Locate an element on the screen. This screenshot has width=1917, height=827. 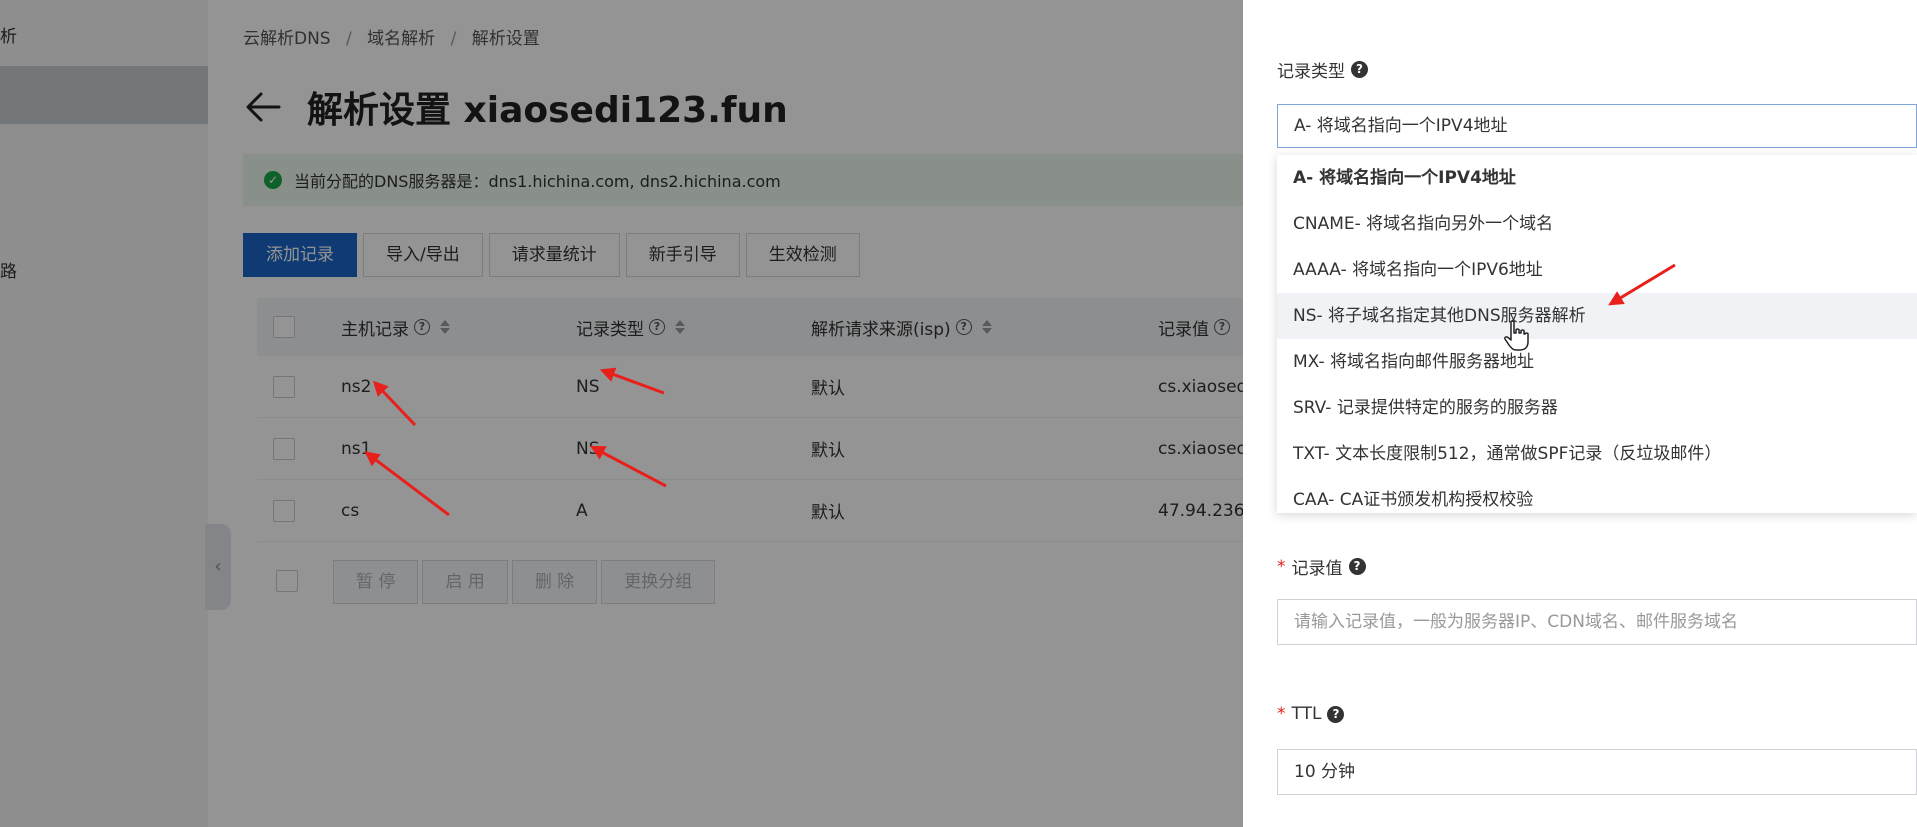
option-ns: NS- 将子域名指定其他DNS服务器解析 is located at coordinates (1597, 316).